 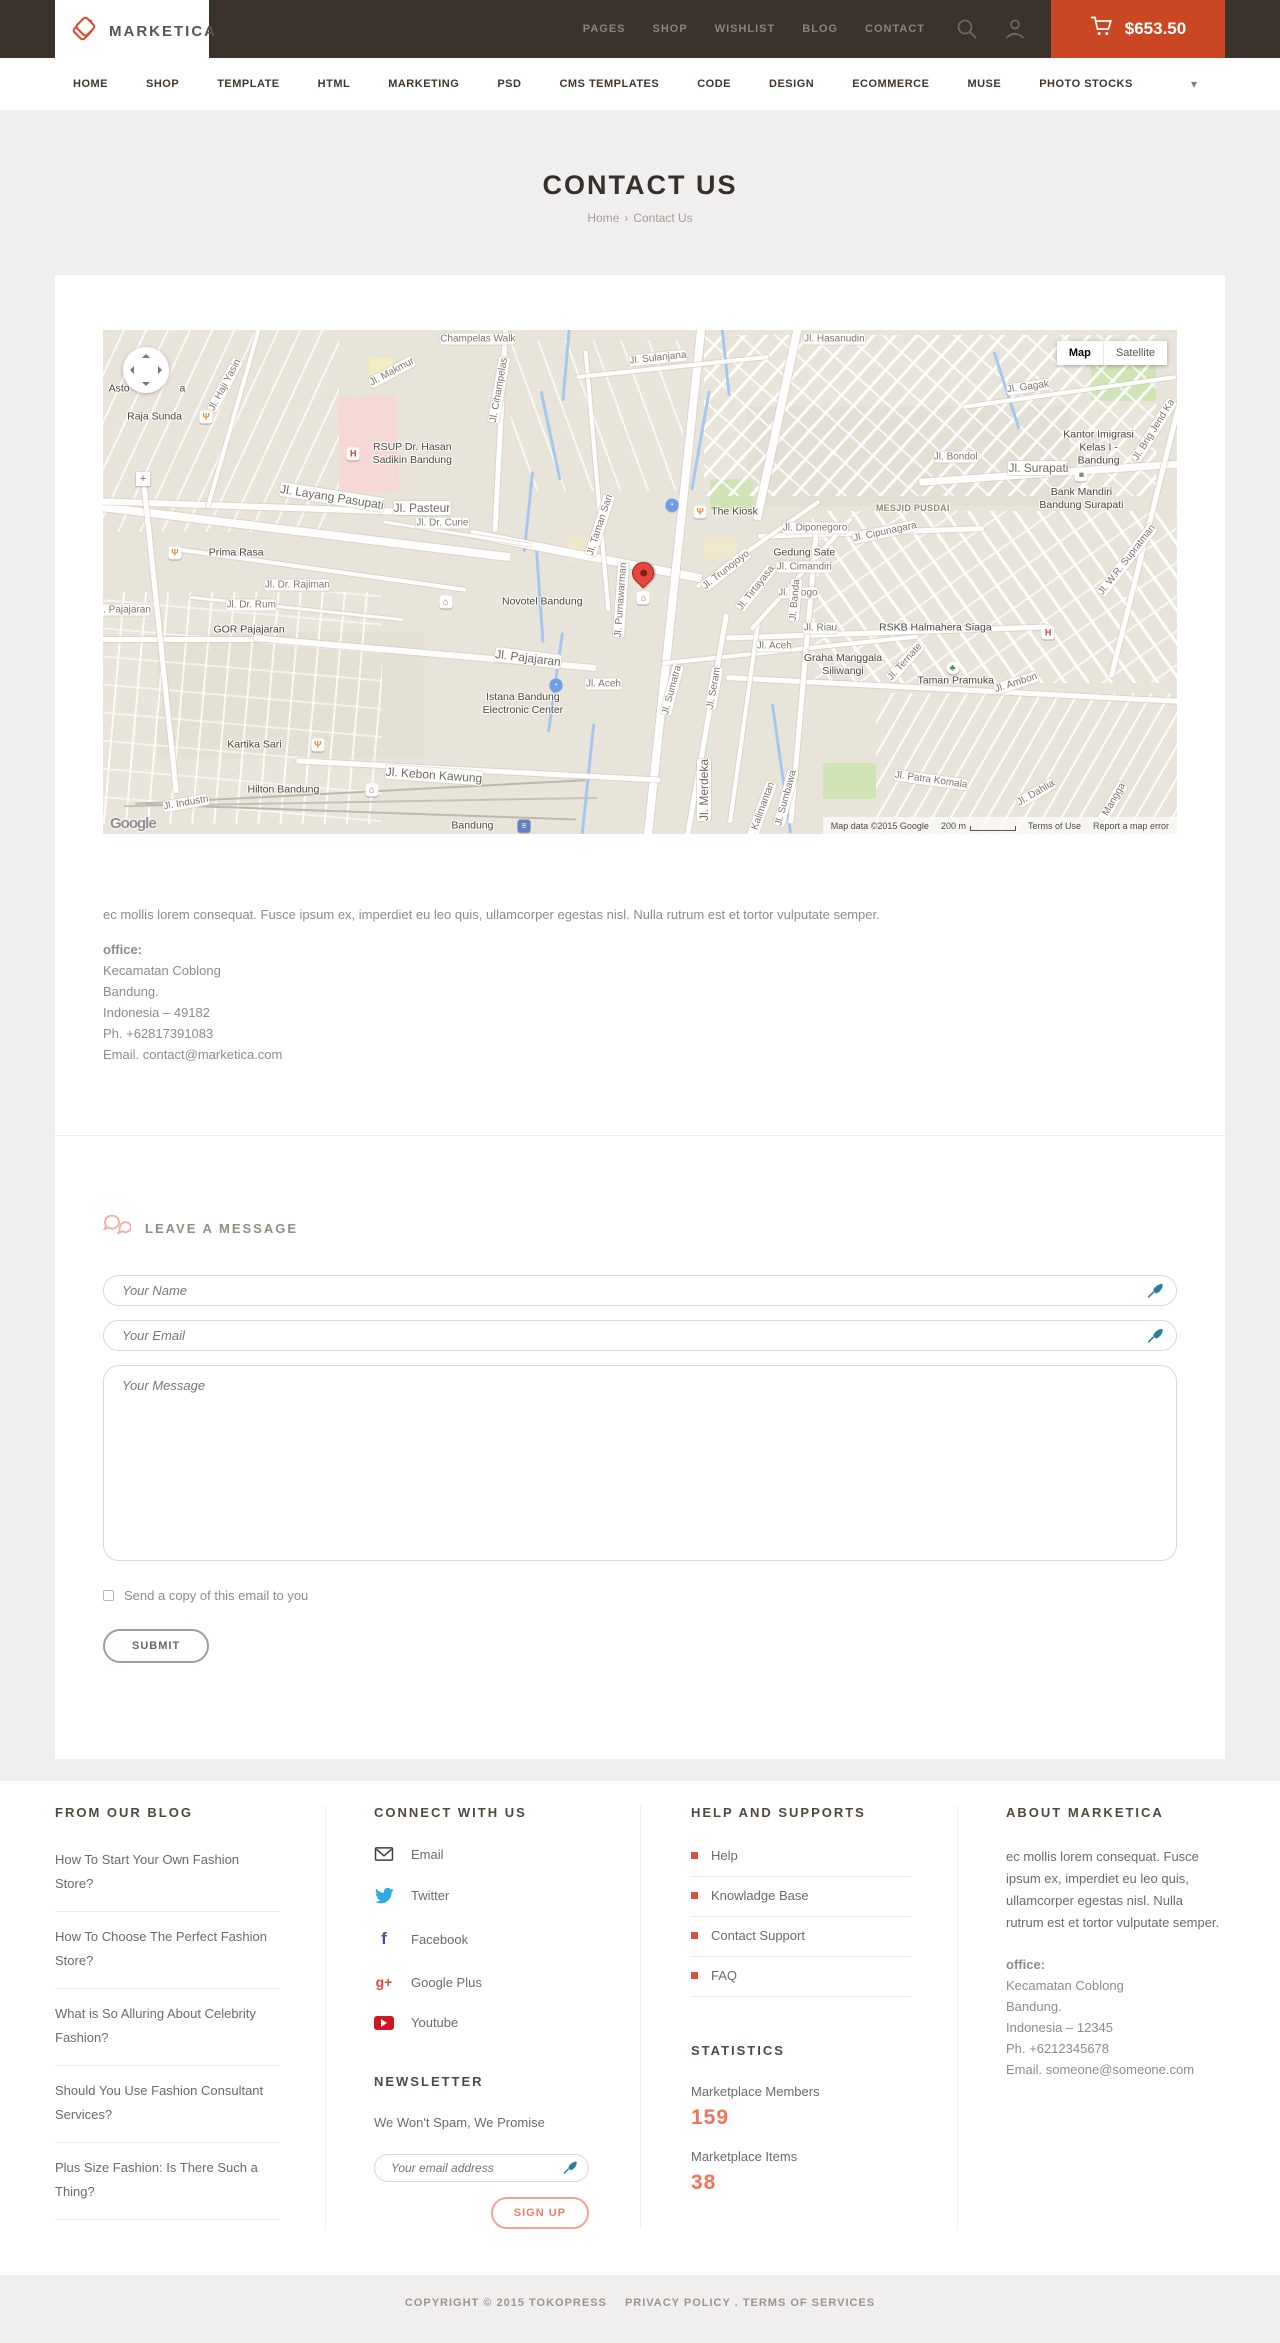 What do you see at coordinates (640, 192) in the screenshot?
I see `page-title-band: CONTACT US Home › Contact Us` at bounding box center [640, 192].